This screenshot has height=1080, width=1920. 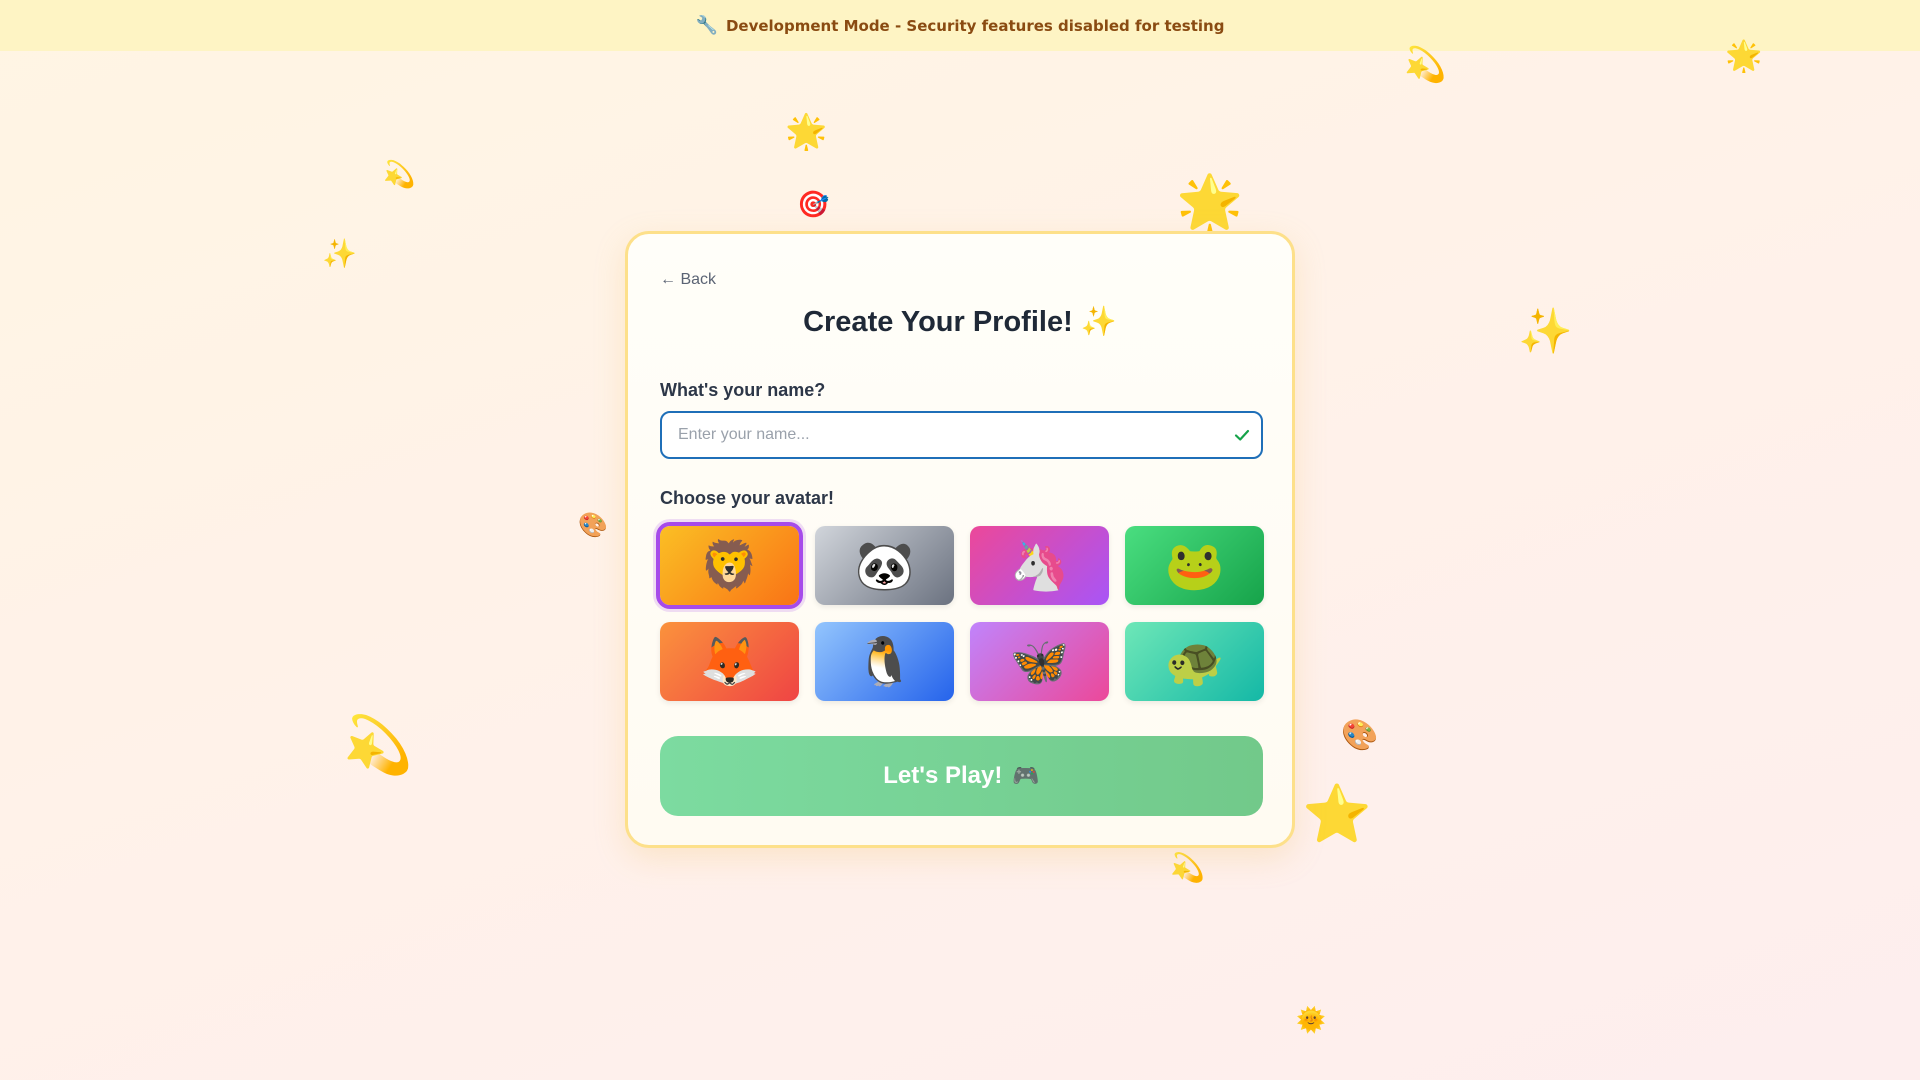 I want to click on penguin-icon: 🐧, so click(x=884, y=662).